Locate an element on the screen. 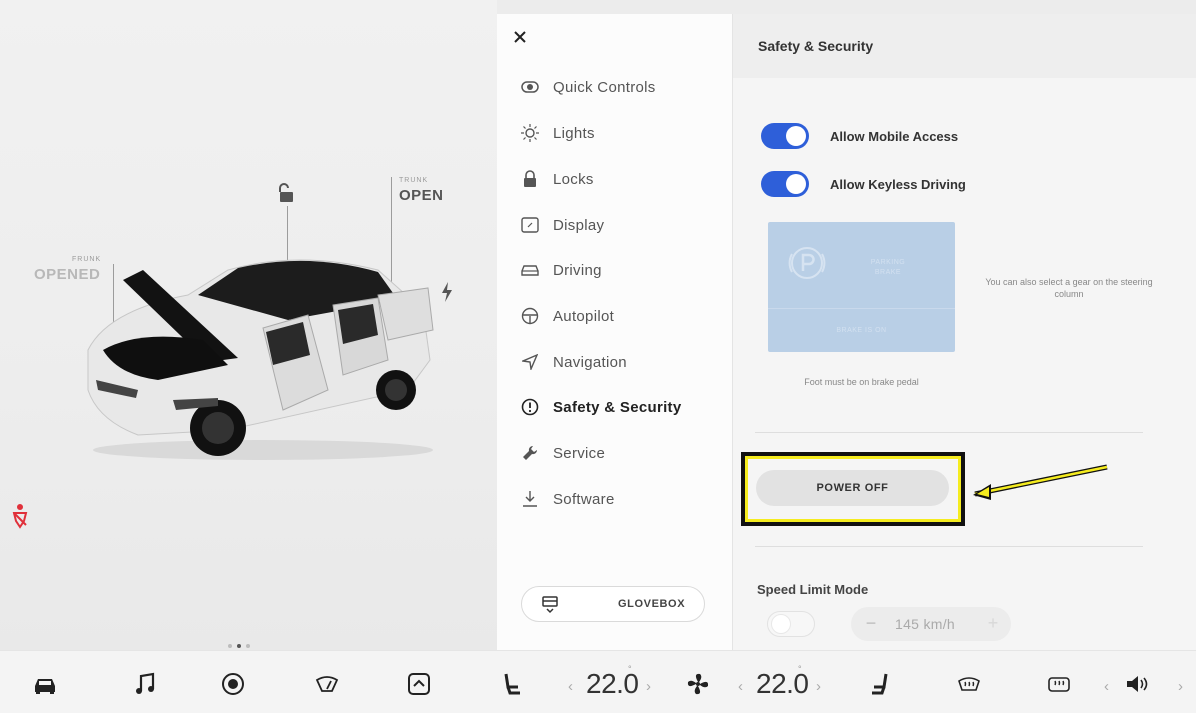 This screenshot has height=713, width=1196. settings-header: Safety & Security is located at coordinates (964, 46).